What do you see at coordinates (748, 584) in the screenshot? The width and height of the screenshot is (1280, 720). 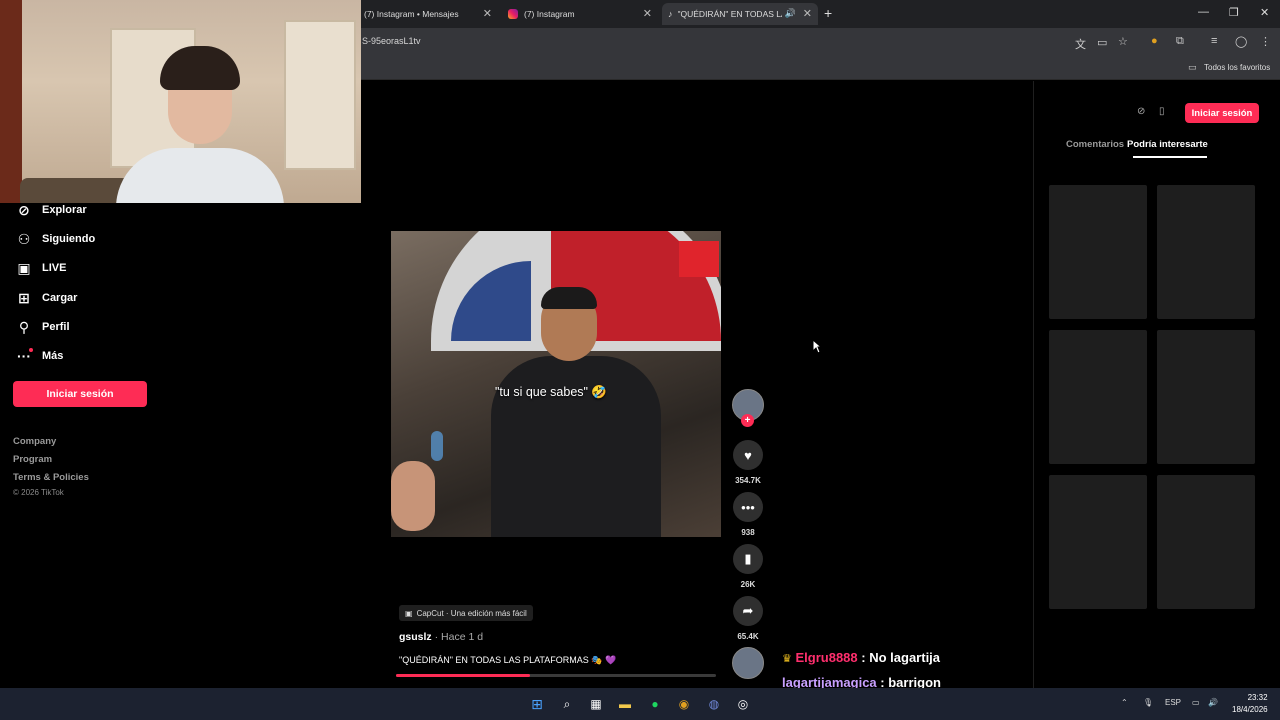 I see `save-count: 26K` at bounding box center [748, 584].